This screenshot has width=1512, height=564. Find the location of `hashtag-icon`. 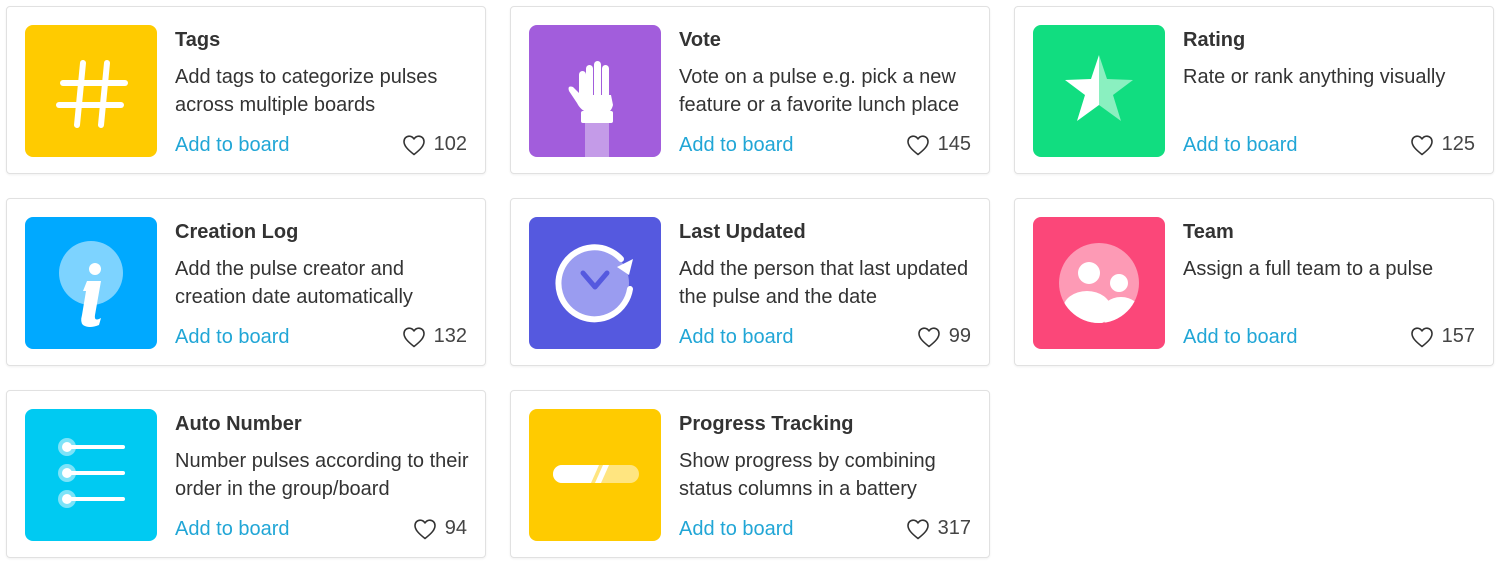

hashtag-icon is located at coordinates (92, 94).